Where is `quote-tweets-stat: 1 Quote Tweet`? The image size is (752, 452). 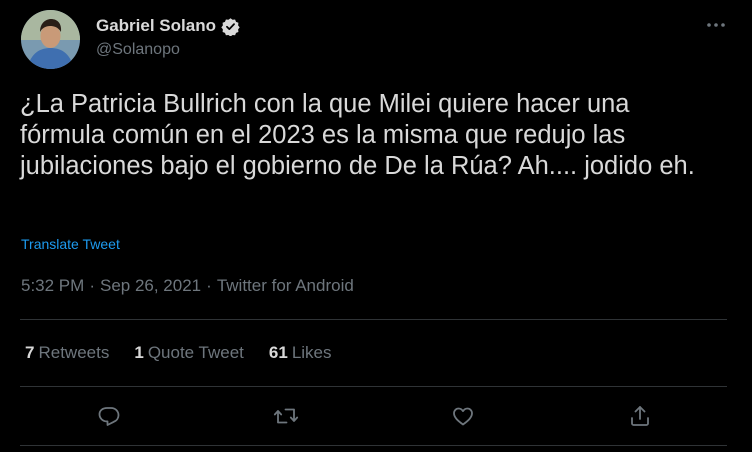 quote-tweets-stat: 1 Quote Tweet is located at coordinates (189, 353).